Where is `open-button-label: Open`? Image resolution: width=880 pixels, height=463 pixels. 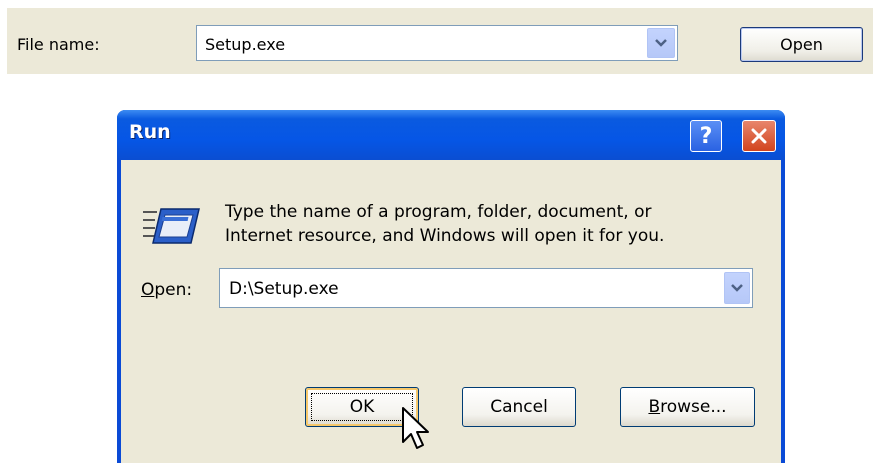
open-button-label: Open is located at coordinates (801, 44).